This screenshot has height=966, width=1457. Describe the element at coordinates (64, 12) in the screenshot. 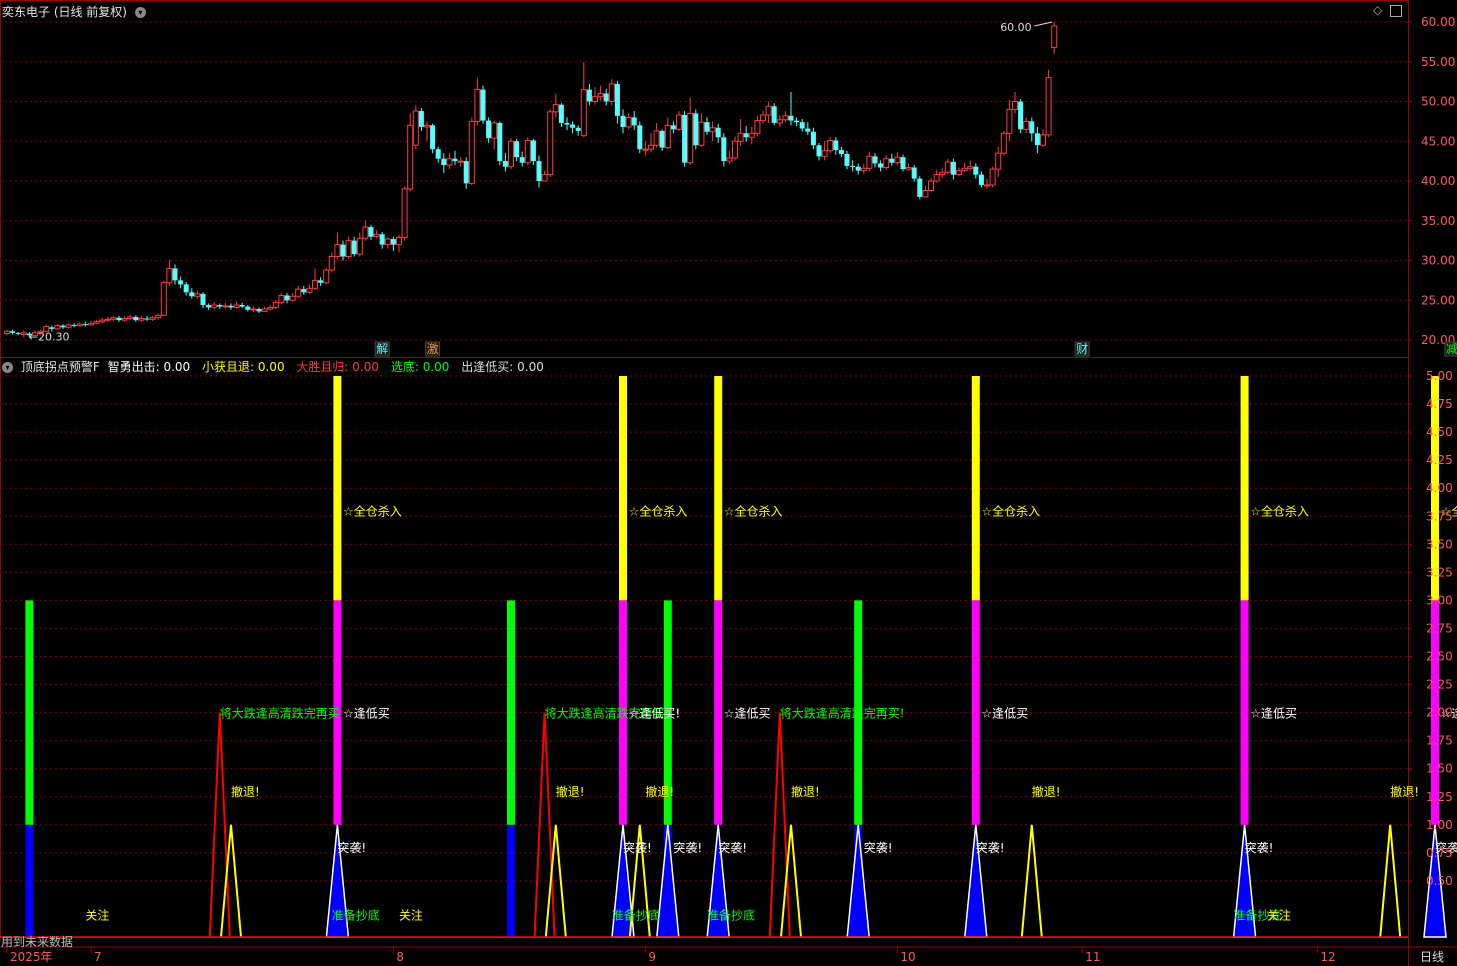

I see `stock-title: 奕东电子 (日线 前复权)` at that location.